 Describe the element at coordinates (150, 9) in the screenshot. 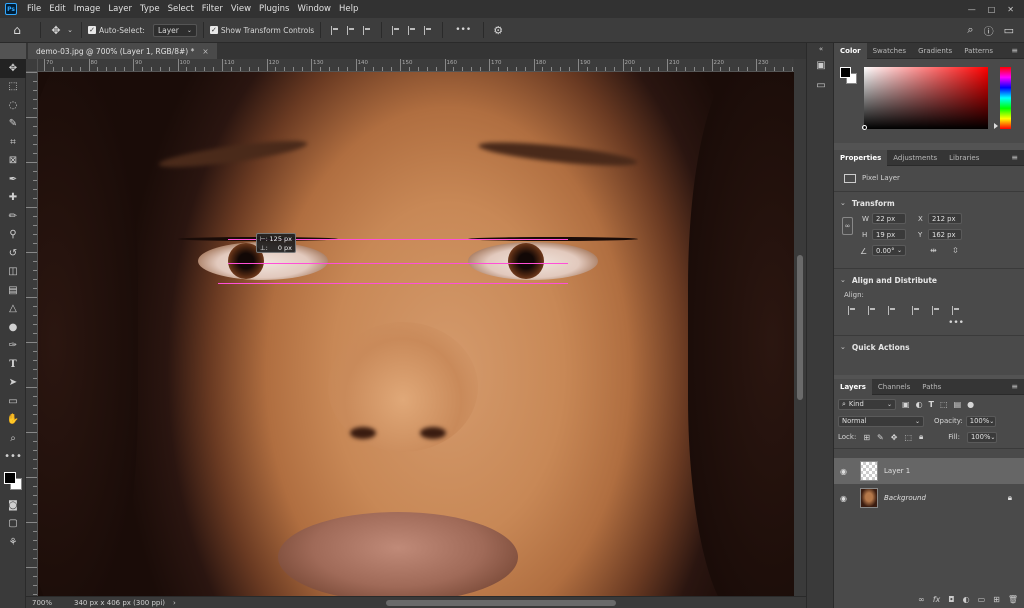

I see `menu-type: Type` at that location.